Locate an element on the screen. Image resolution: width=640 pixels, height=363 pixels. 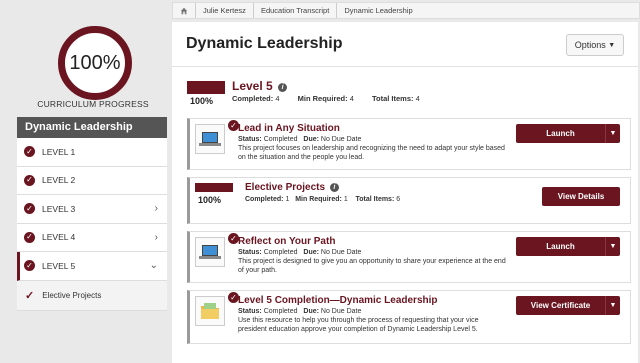
progress-ring: 100% is located at coordinates (95, 63).